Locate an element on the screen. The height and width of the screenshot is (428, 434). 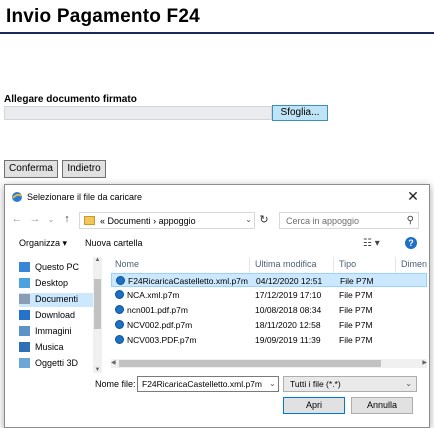
sidebar-item: Immagini is located at coordinates (60, 332).